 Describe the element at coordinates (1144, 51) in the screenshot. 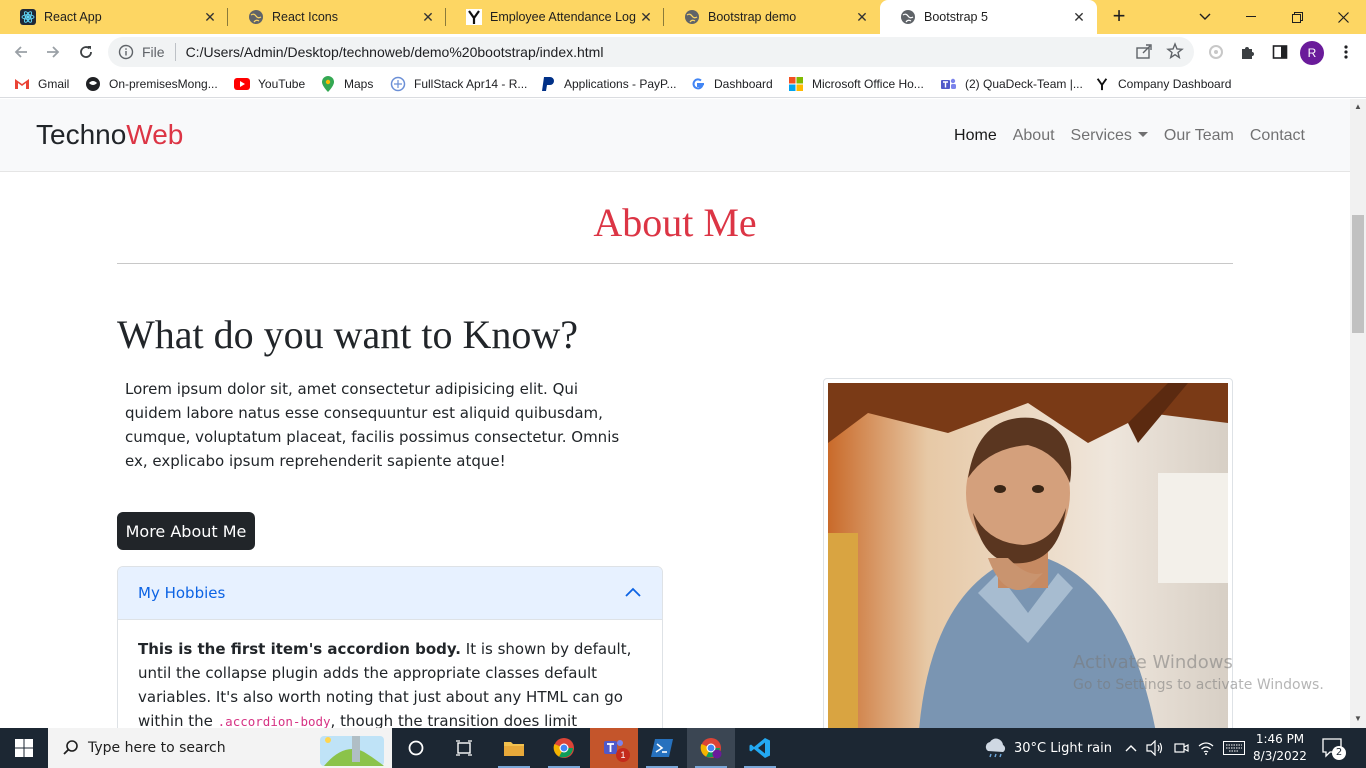

I see `share-icon` at that location.